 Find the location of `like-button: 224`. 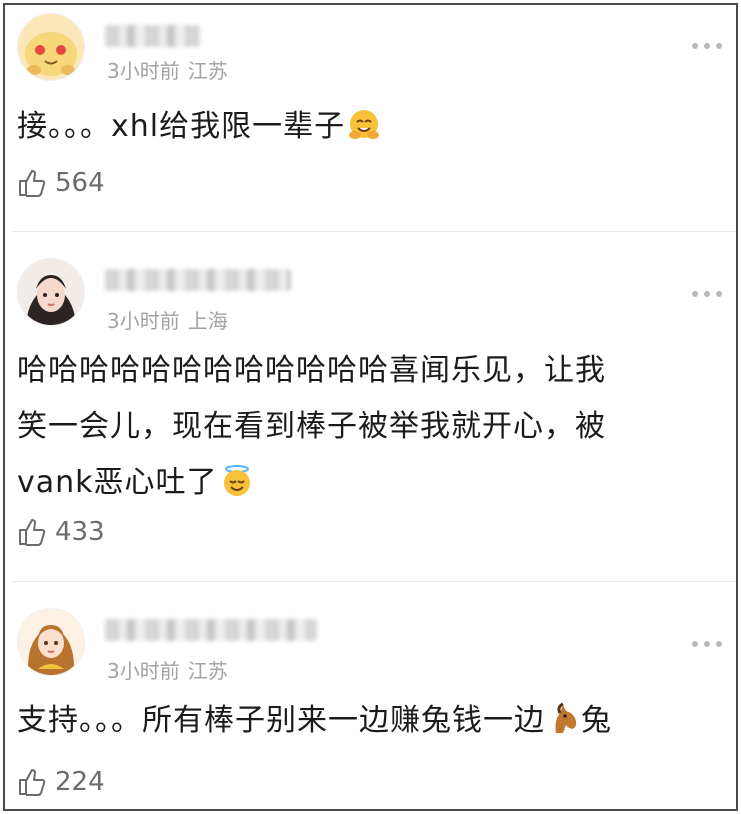

like-button: 224 is located at coordinates (61, 782).